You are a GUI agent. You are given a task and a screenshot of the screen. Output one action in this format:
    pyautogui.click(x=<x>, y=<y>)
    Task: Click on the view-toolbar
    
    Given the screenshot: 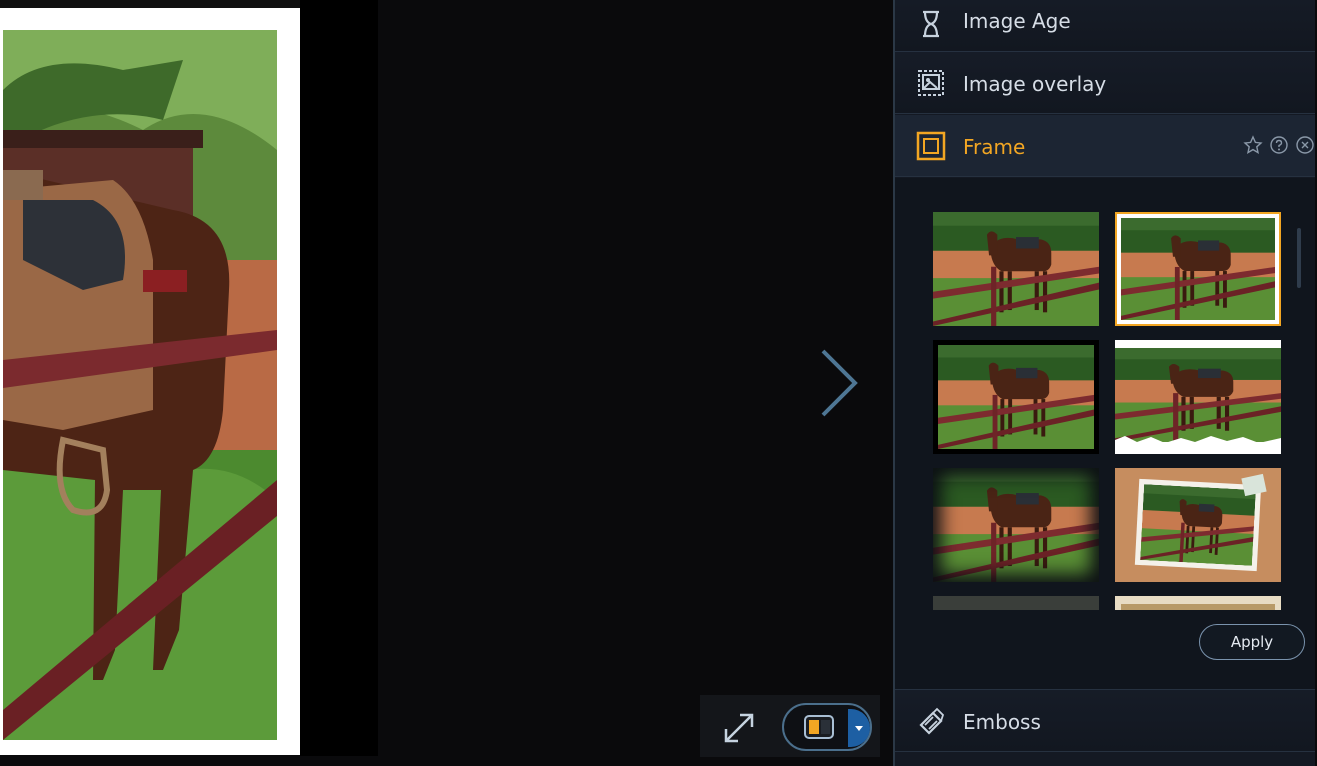 What is the action you would take?
    pyautogui.click(x=790, y=726)
    